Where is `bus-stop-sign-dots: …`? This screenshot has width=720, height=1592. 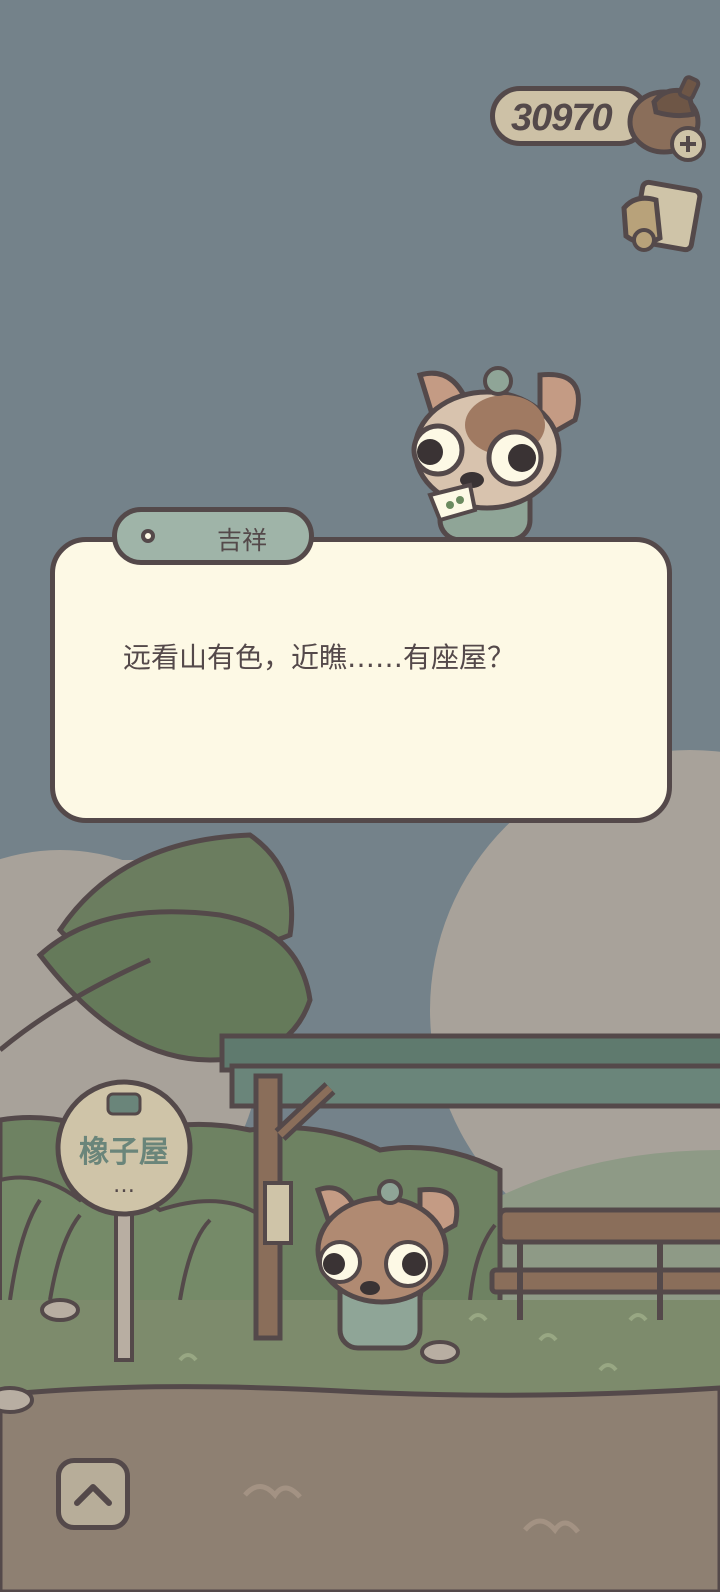
bus-stop-sign-dots: … is located at coordinates (124, 1185).